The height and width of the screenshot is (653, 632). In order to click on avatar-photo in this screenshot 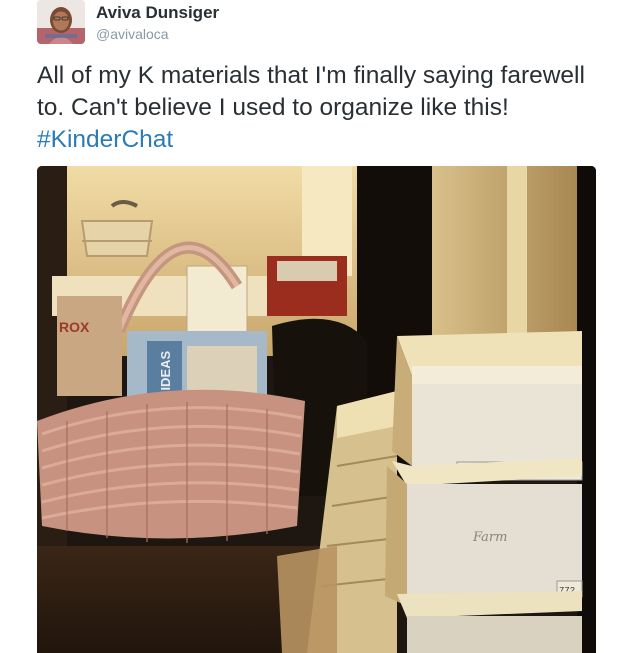, I will do `click(61, 22)`.